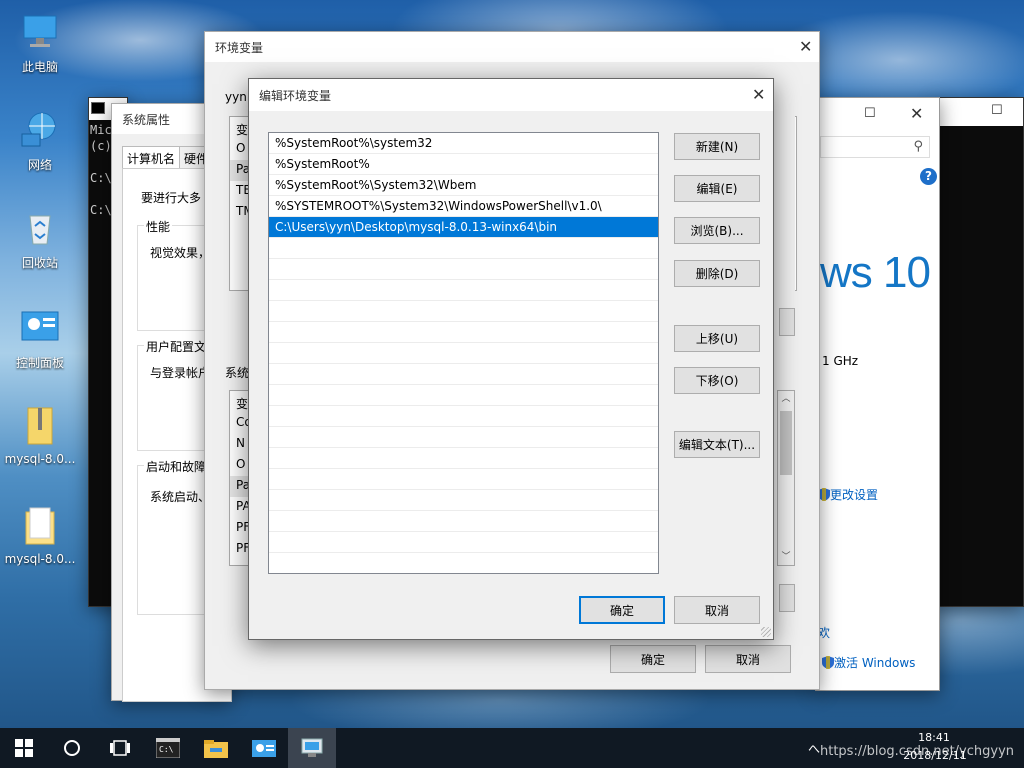 The height and width of the screenshot is (768, 1024). What do you see at coordinates (787, 322) in the screenshot?
I see `user-vars-button-edge` at bounding box center [787, 322].